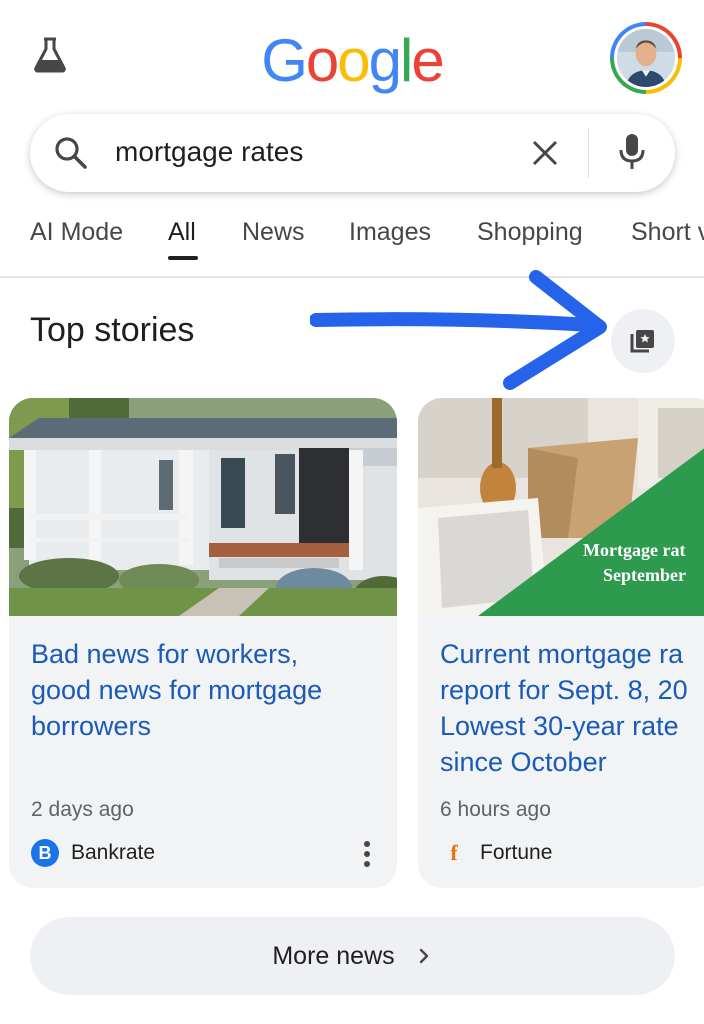 The height and width of the screenshot is (1024, 704). What do you see at coordinates (82, 809) in the screenshot?
I see `card-timestamp: 2 days ago` at bounding box center [82, 809].